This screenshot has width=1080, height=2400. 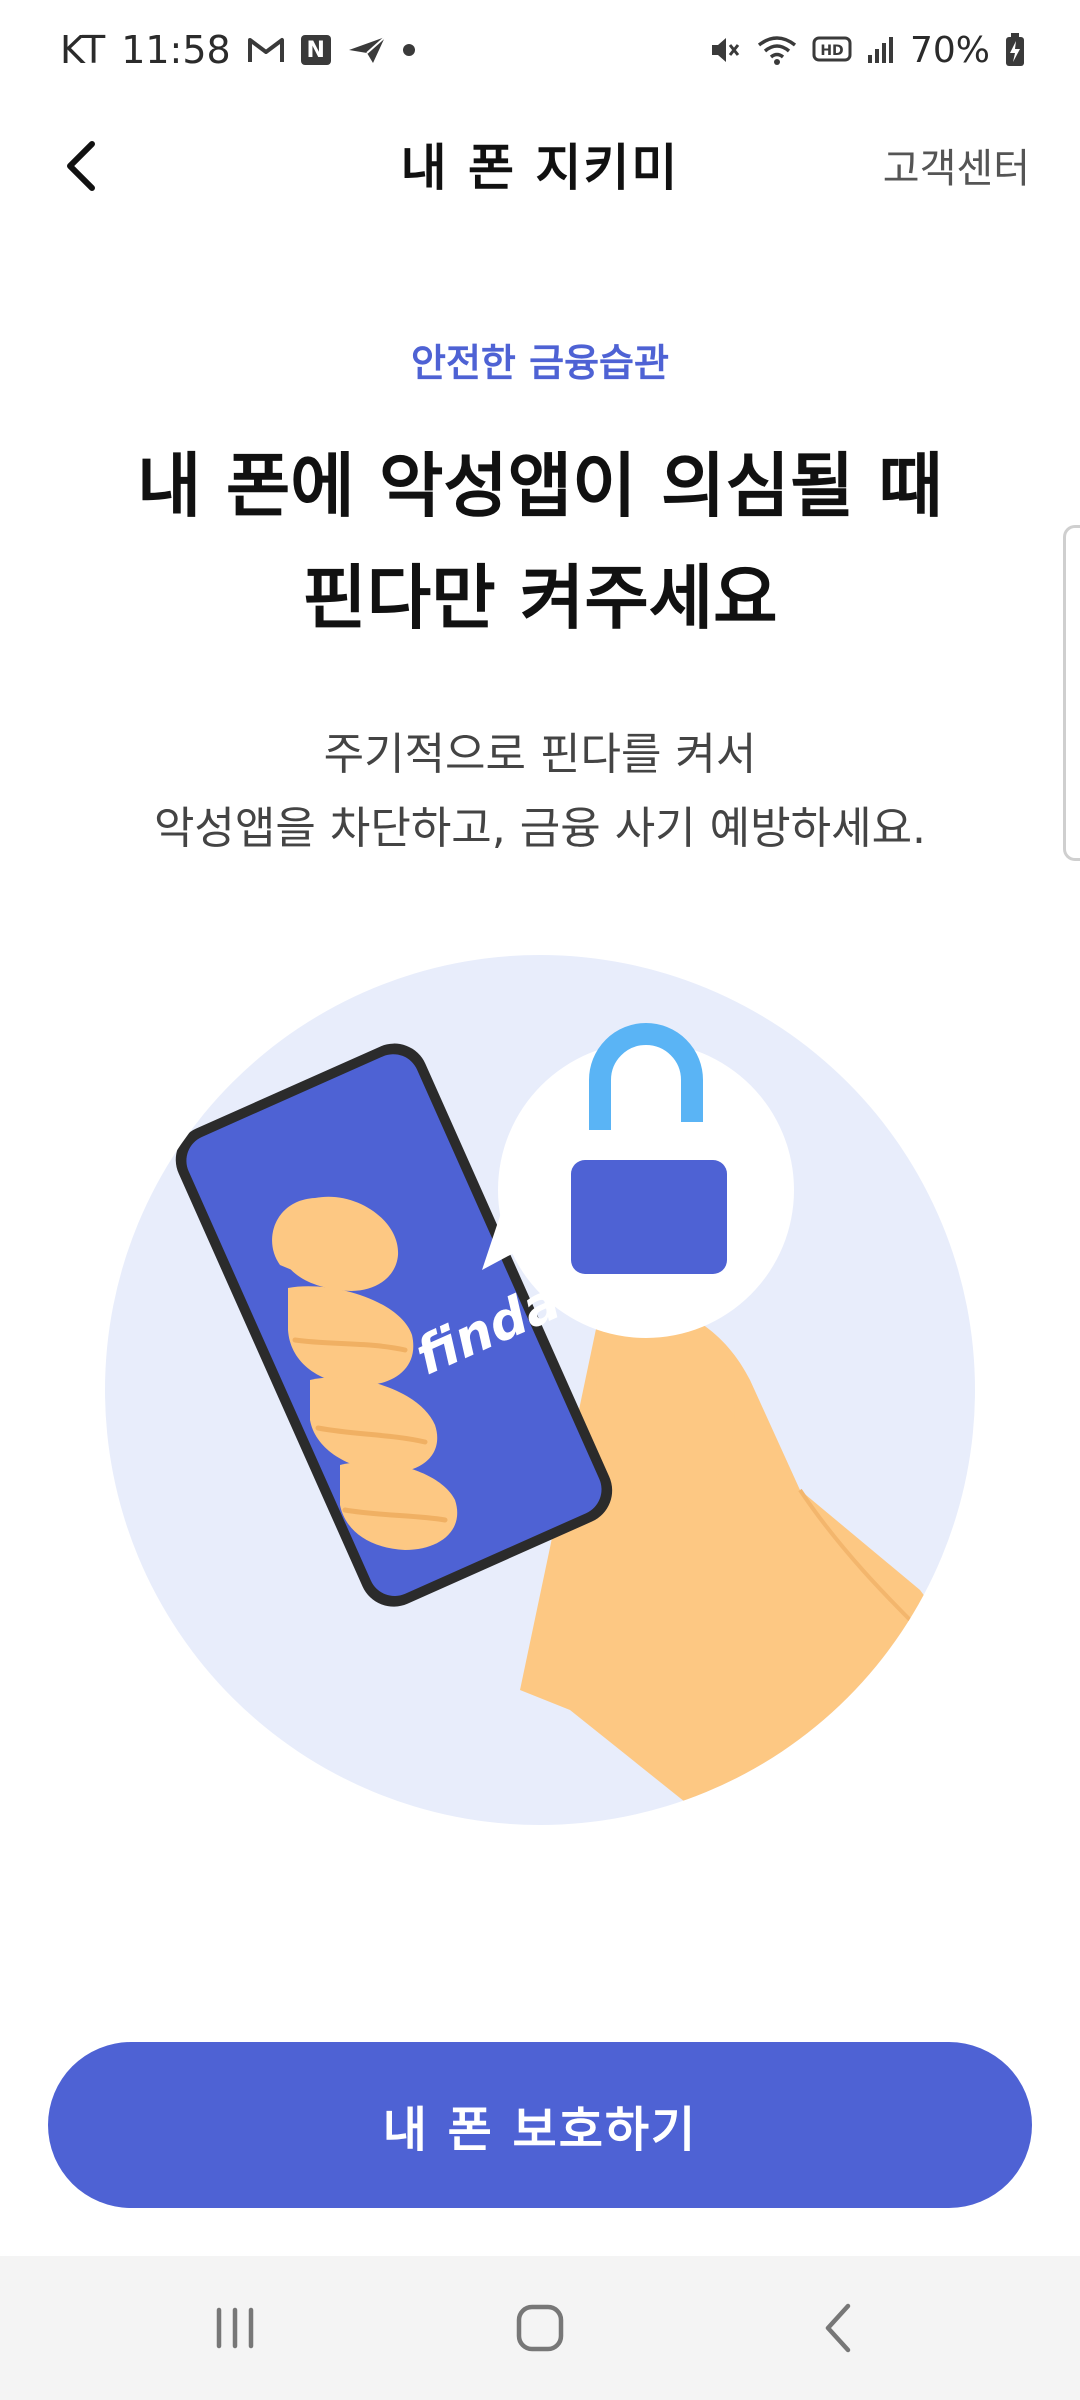 I want to click on recent-apps-icon, so click(x=235, y=2328).